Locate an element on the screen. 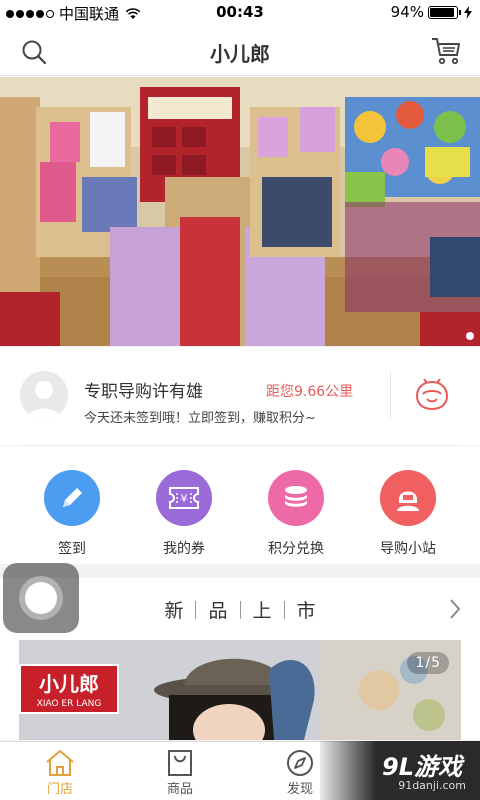  brand-logo: 小儿郎 is located at coordinates (69, 684).